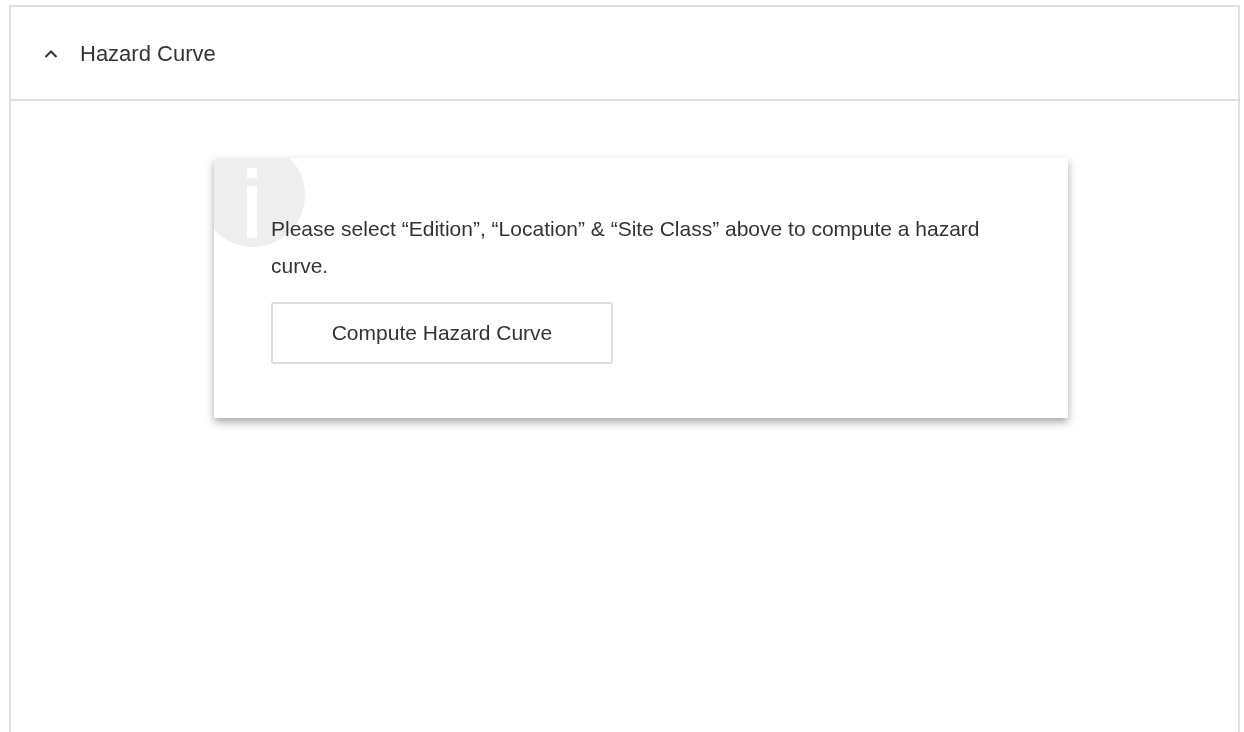 Image resolution: width=1244 pixels, height=732 pixels. Describe the element at coordinates (624, 54) in the screenshot. I see `panel-header: Hazard Curve` at that location.